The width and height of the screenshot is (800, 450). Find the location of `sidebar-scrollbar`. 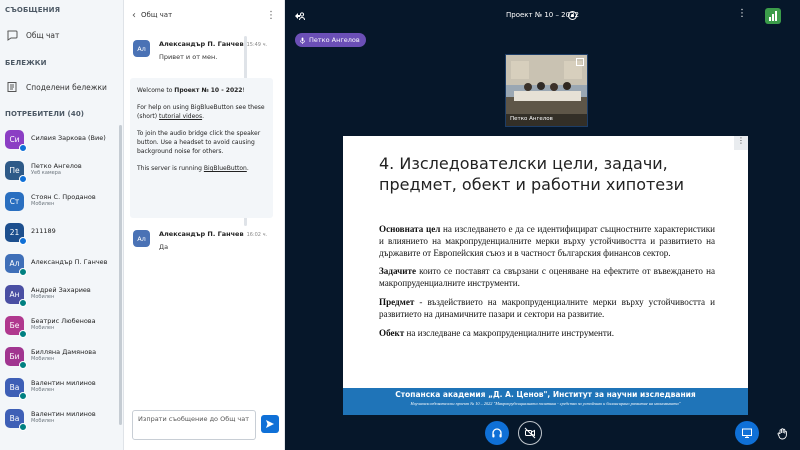

sidebar-scrollbar is located at coordinates (120, 275).